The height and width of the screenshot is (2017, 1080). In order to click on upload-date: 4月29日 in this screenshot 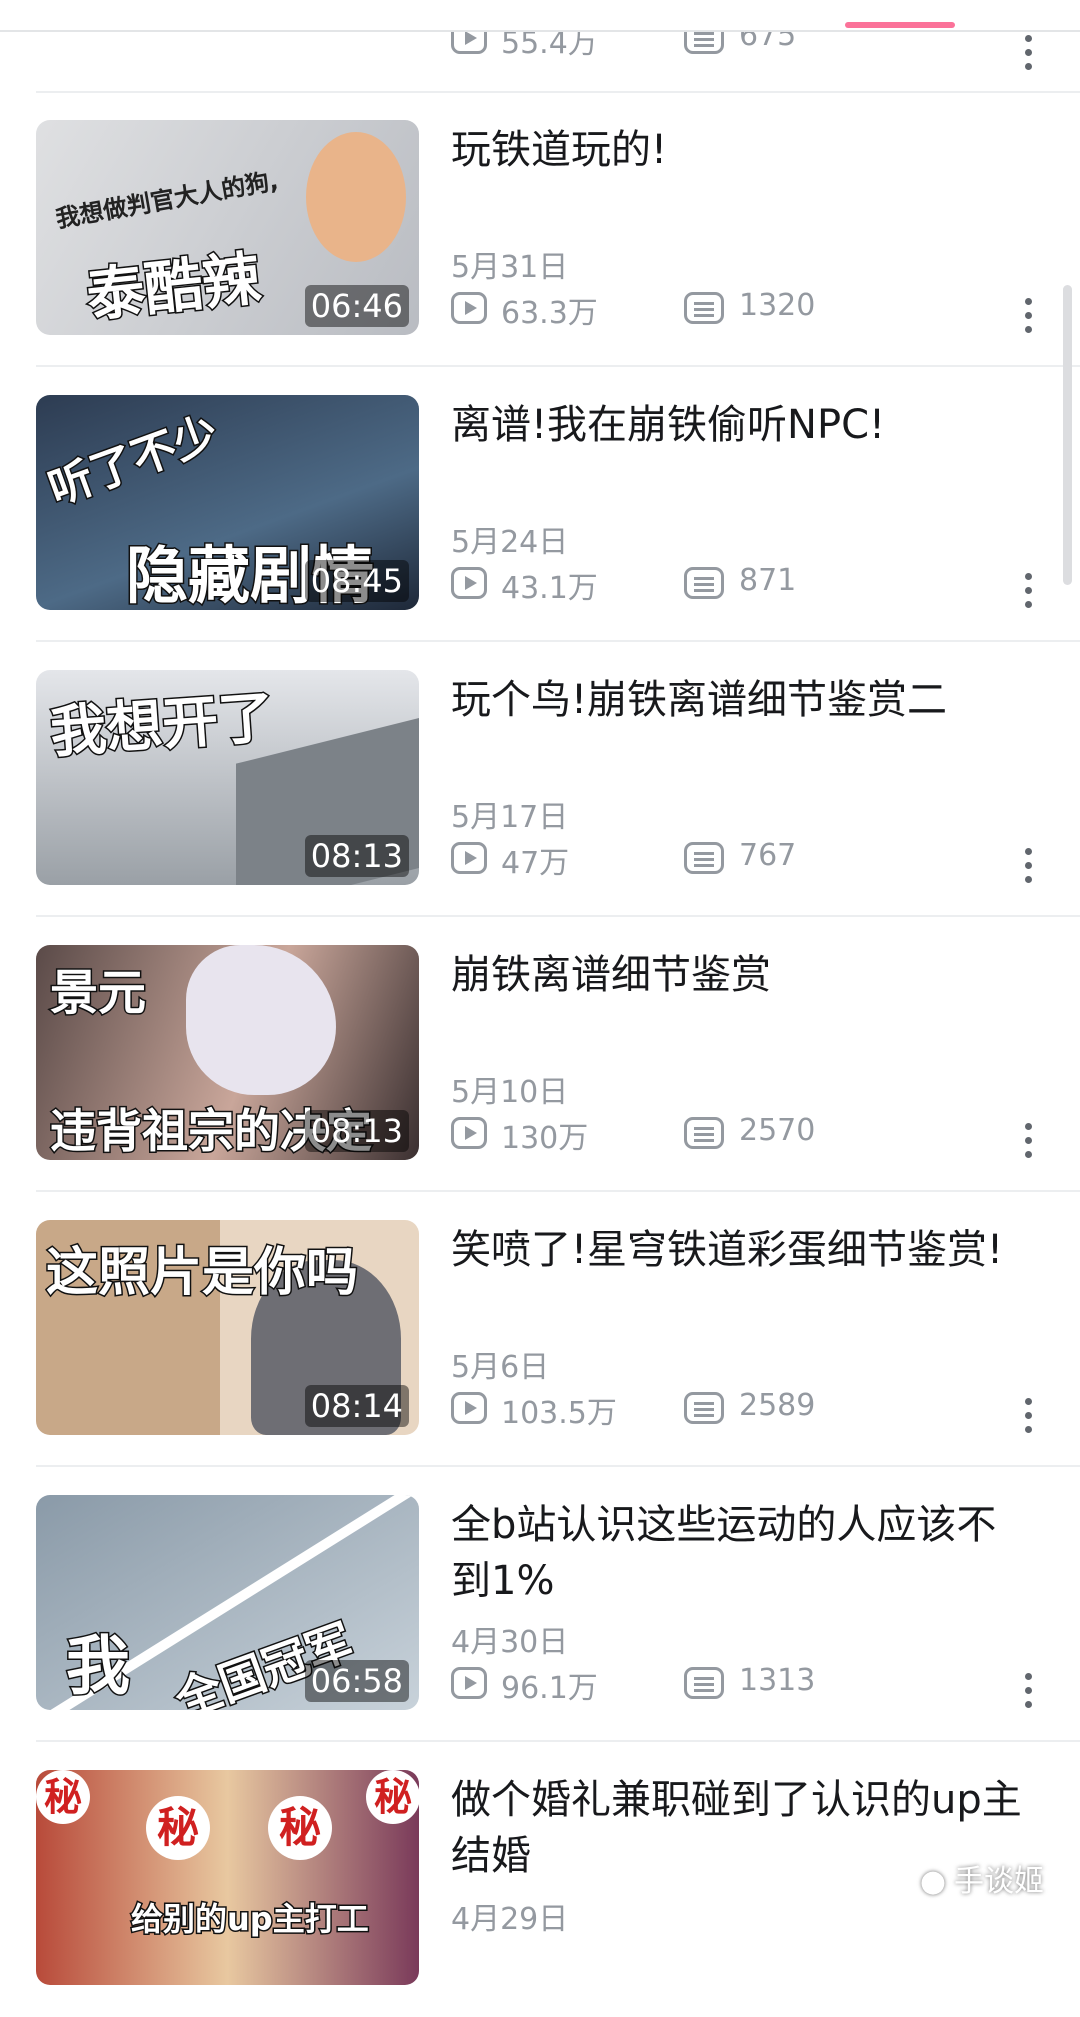, I will do `click(510, 1919)`.